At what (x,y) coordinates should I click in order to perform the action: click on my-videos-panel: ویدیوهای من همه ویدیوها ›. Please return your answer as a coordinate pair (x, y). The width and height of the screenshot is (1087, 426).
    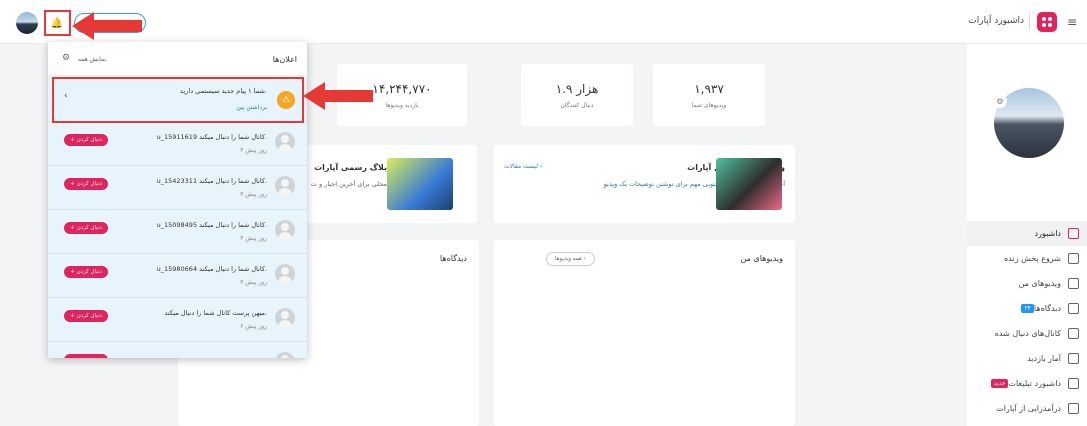
    Looking at the image, I should click on (644, 333).